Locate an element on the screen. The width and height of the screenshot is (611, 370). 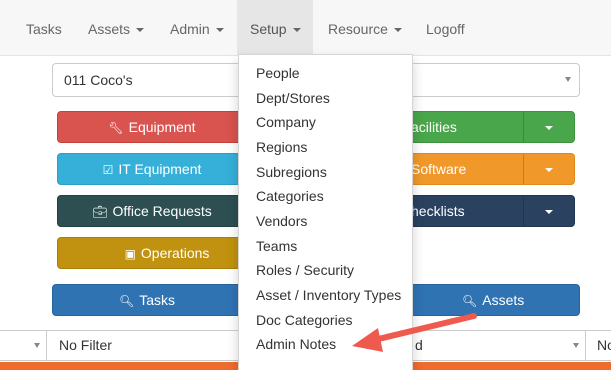
menu-item-asset-inventory-types: Asset / Inventory Types is located at coordinates (325, 295).